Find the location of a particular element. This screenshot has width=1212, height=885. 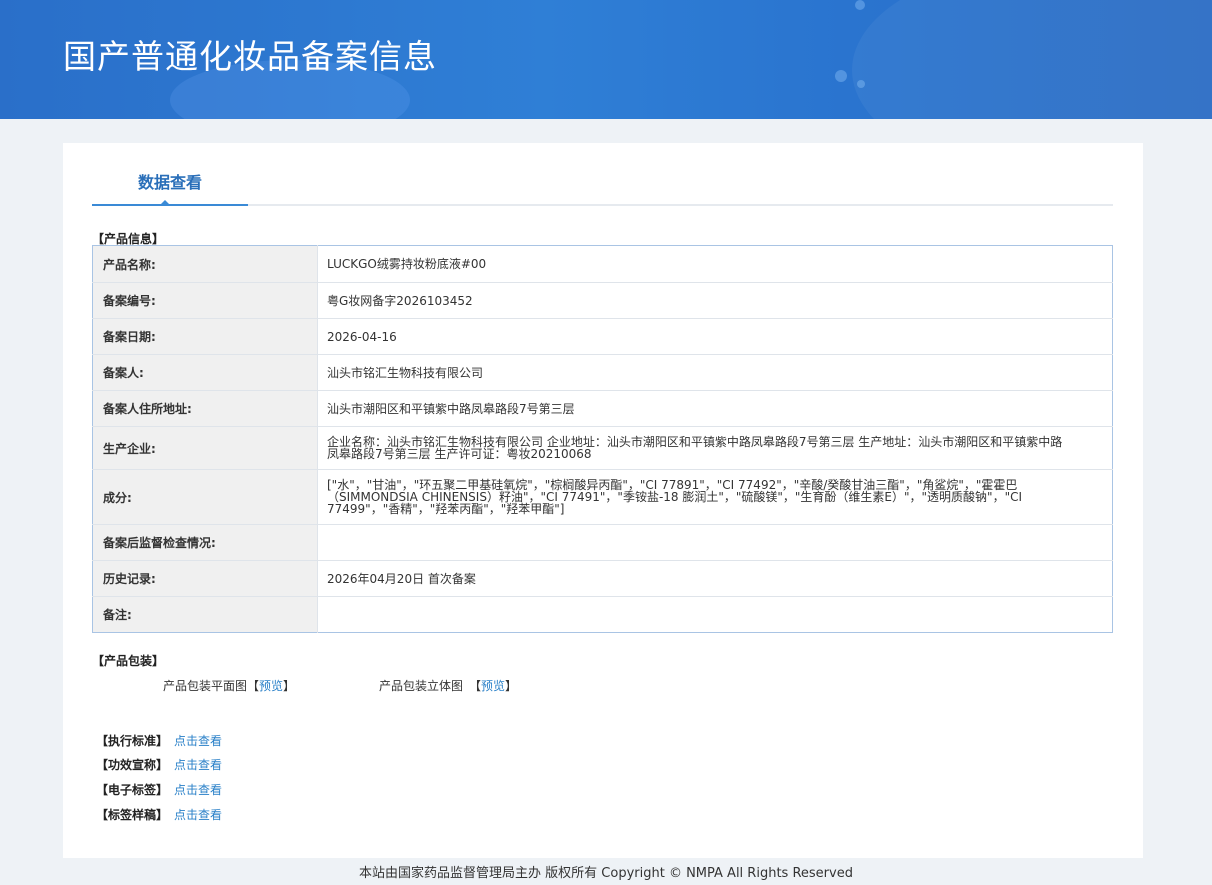

row-key: 备案人: is located at coordinates (205, 372).